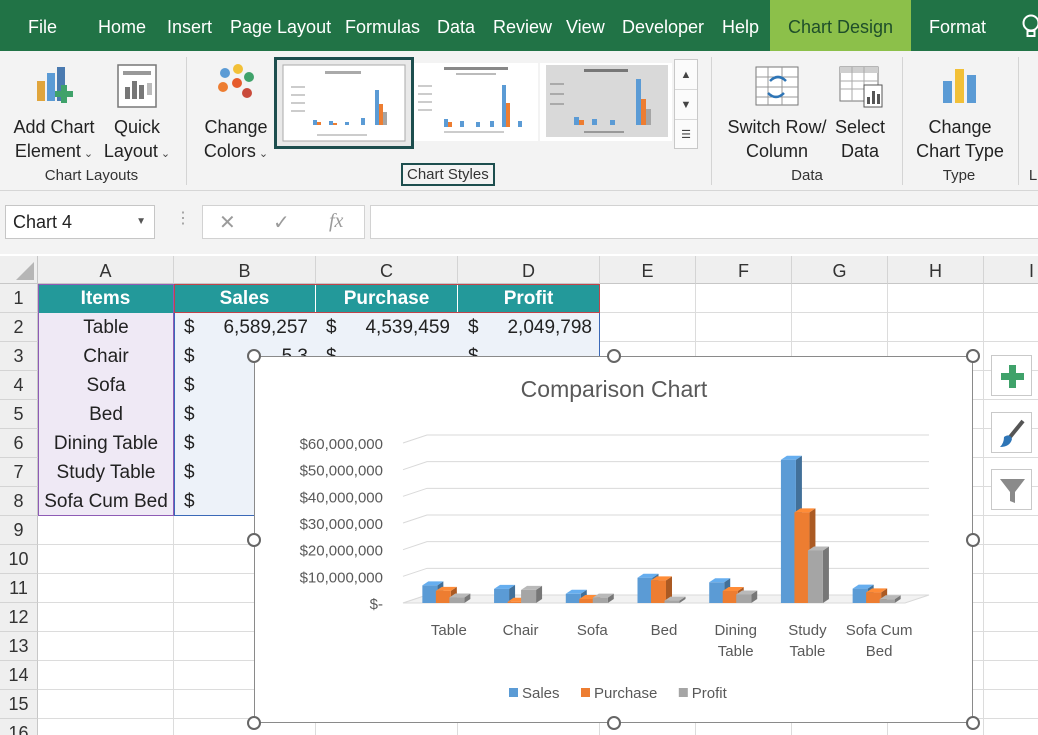 This screenshot has height=735, width=1038. Describe the element at coordinates (19, 617) in the screenshot. I see `row-header: 12` at that location.